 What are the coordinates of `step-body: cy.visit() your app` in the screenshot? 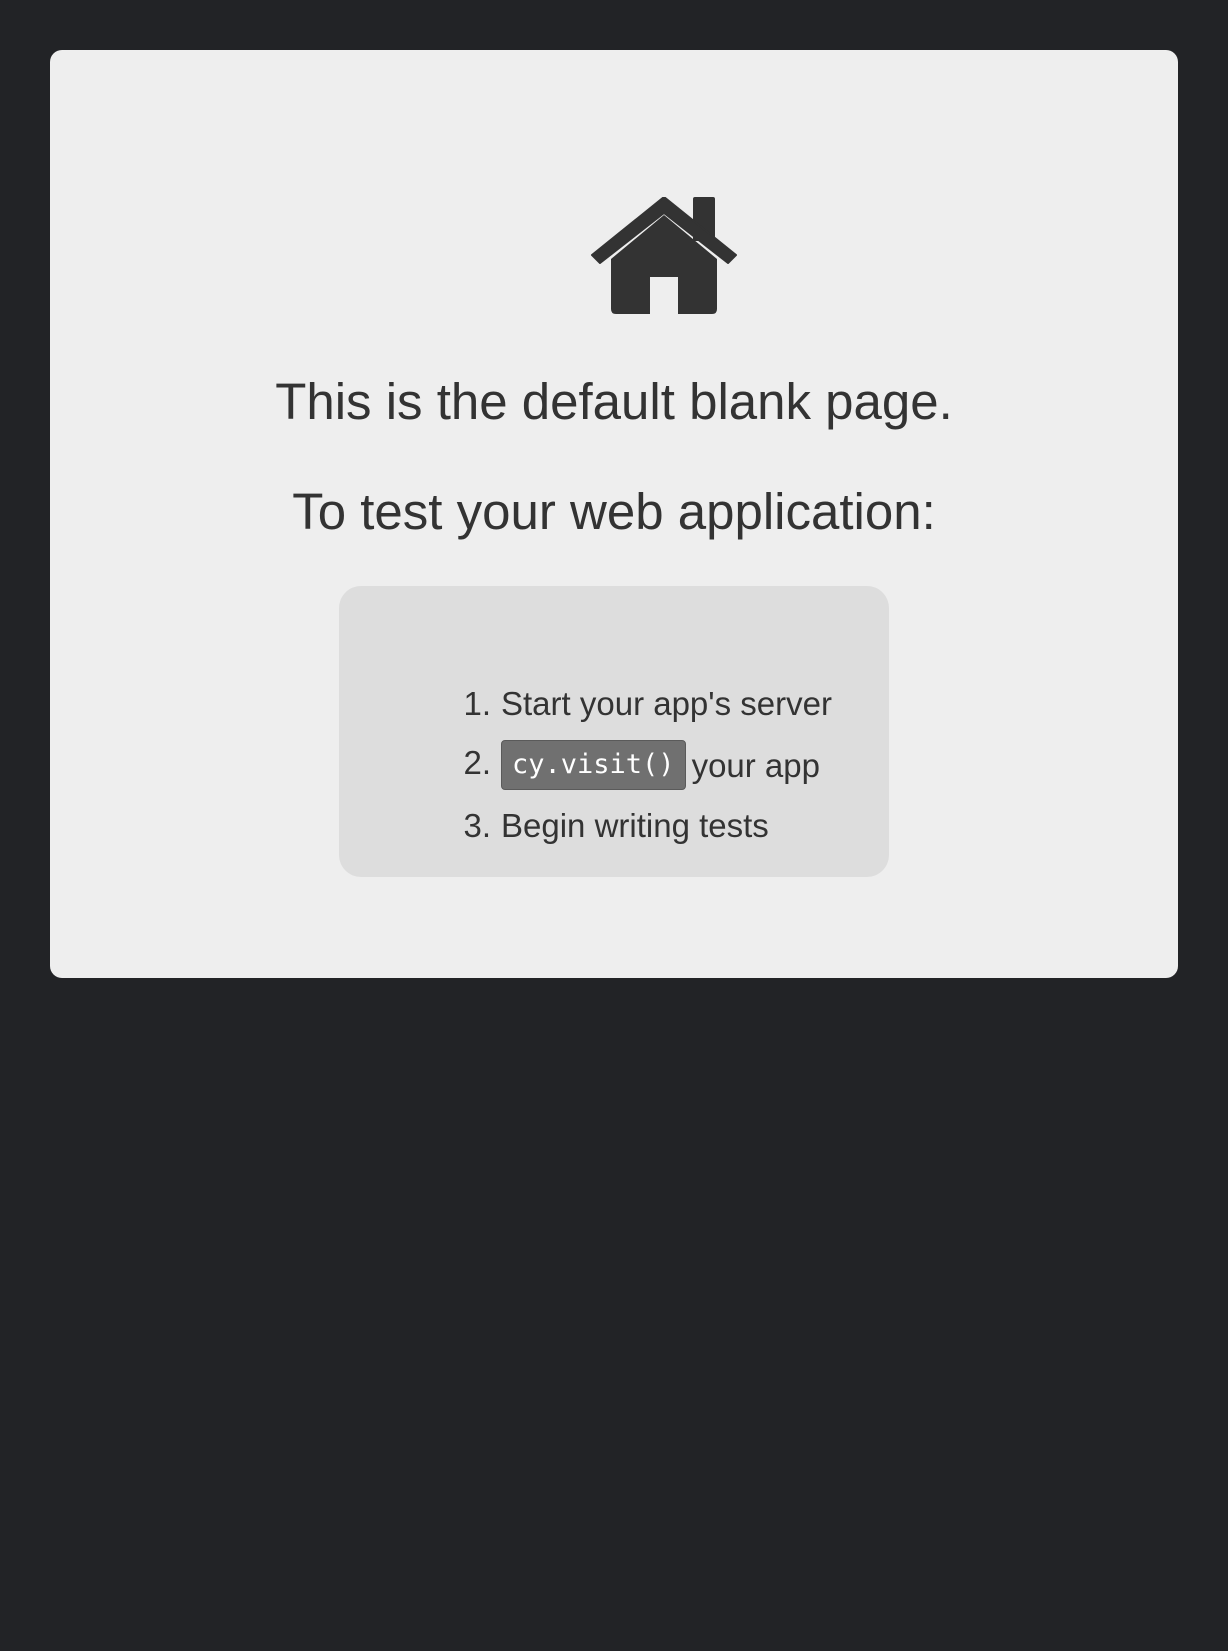 It's located at (660, 766).